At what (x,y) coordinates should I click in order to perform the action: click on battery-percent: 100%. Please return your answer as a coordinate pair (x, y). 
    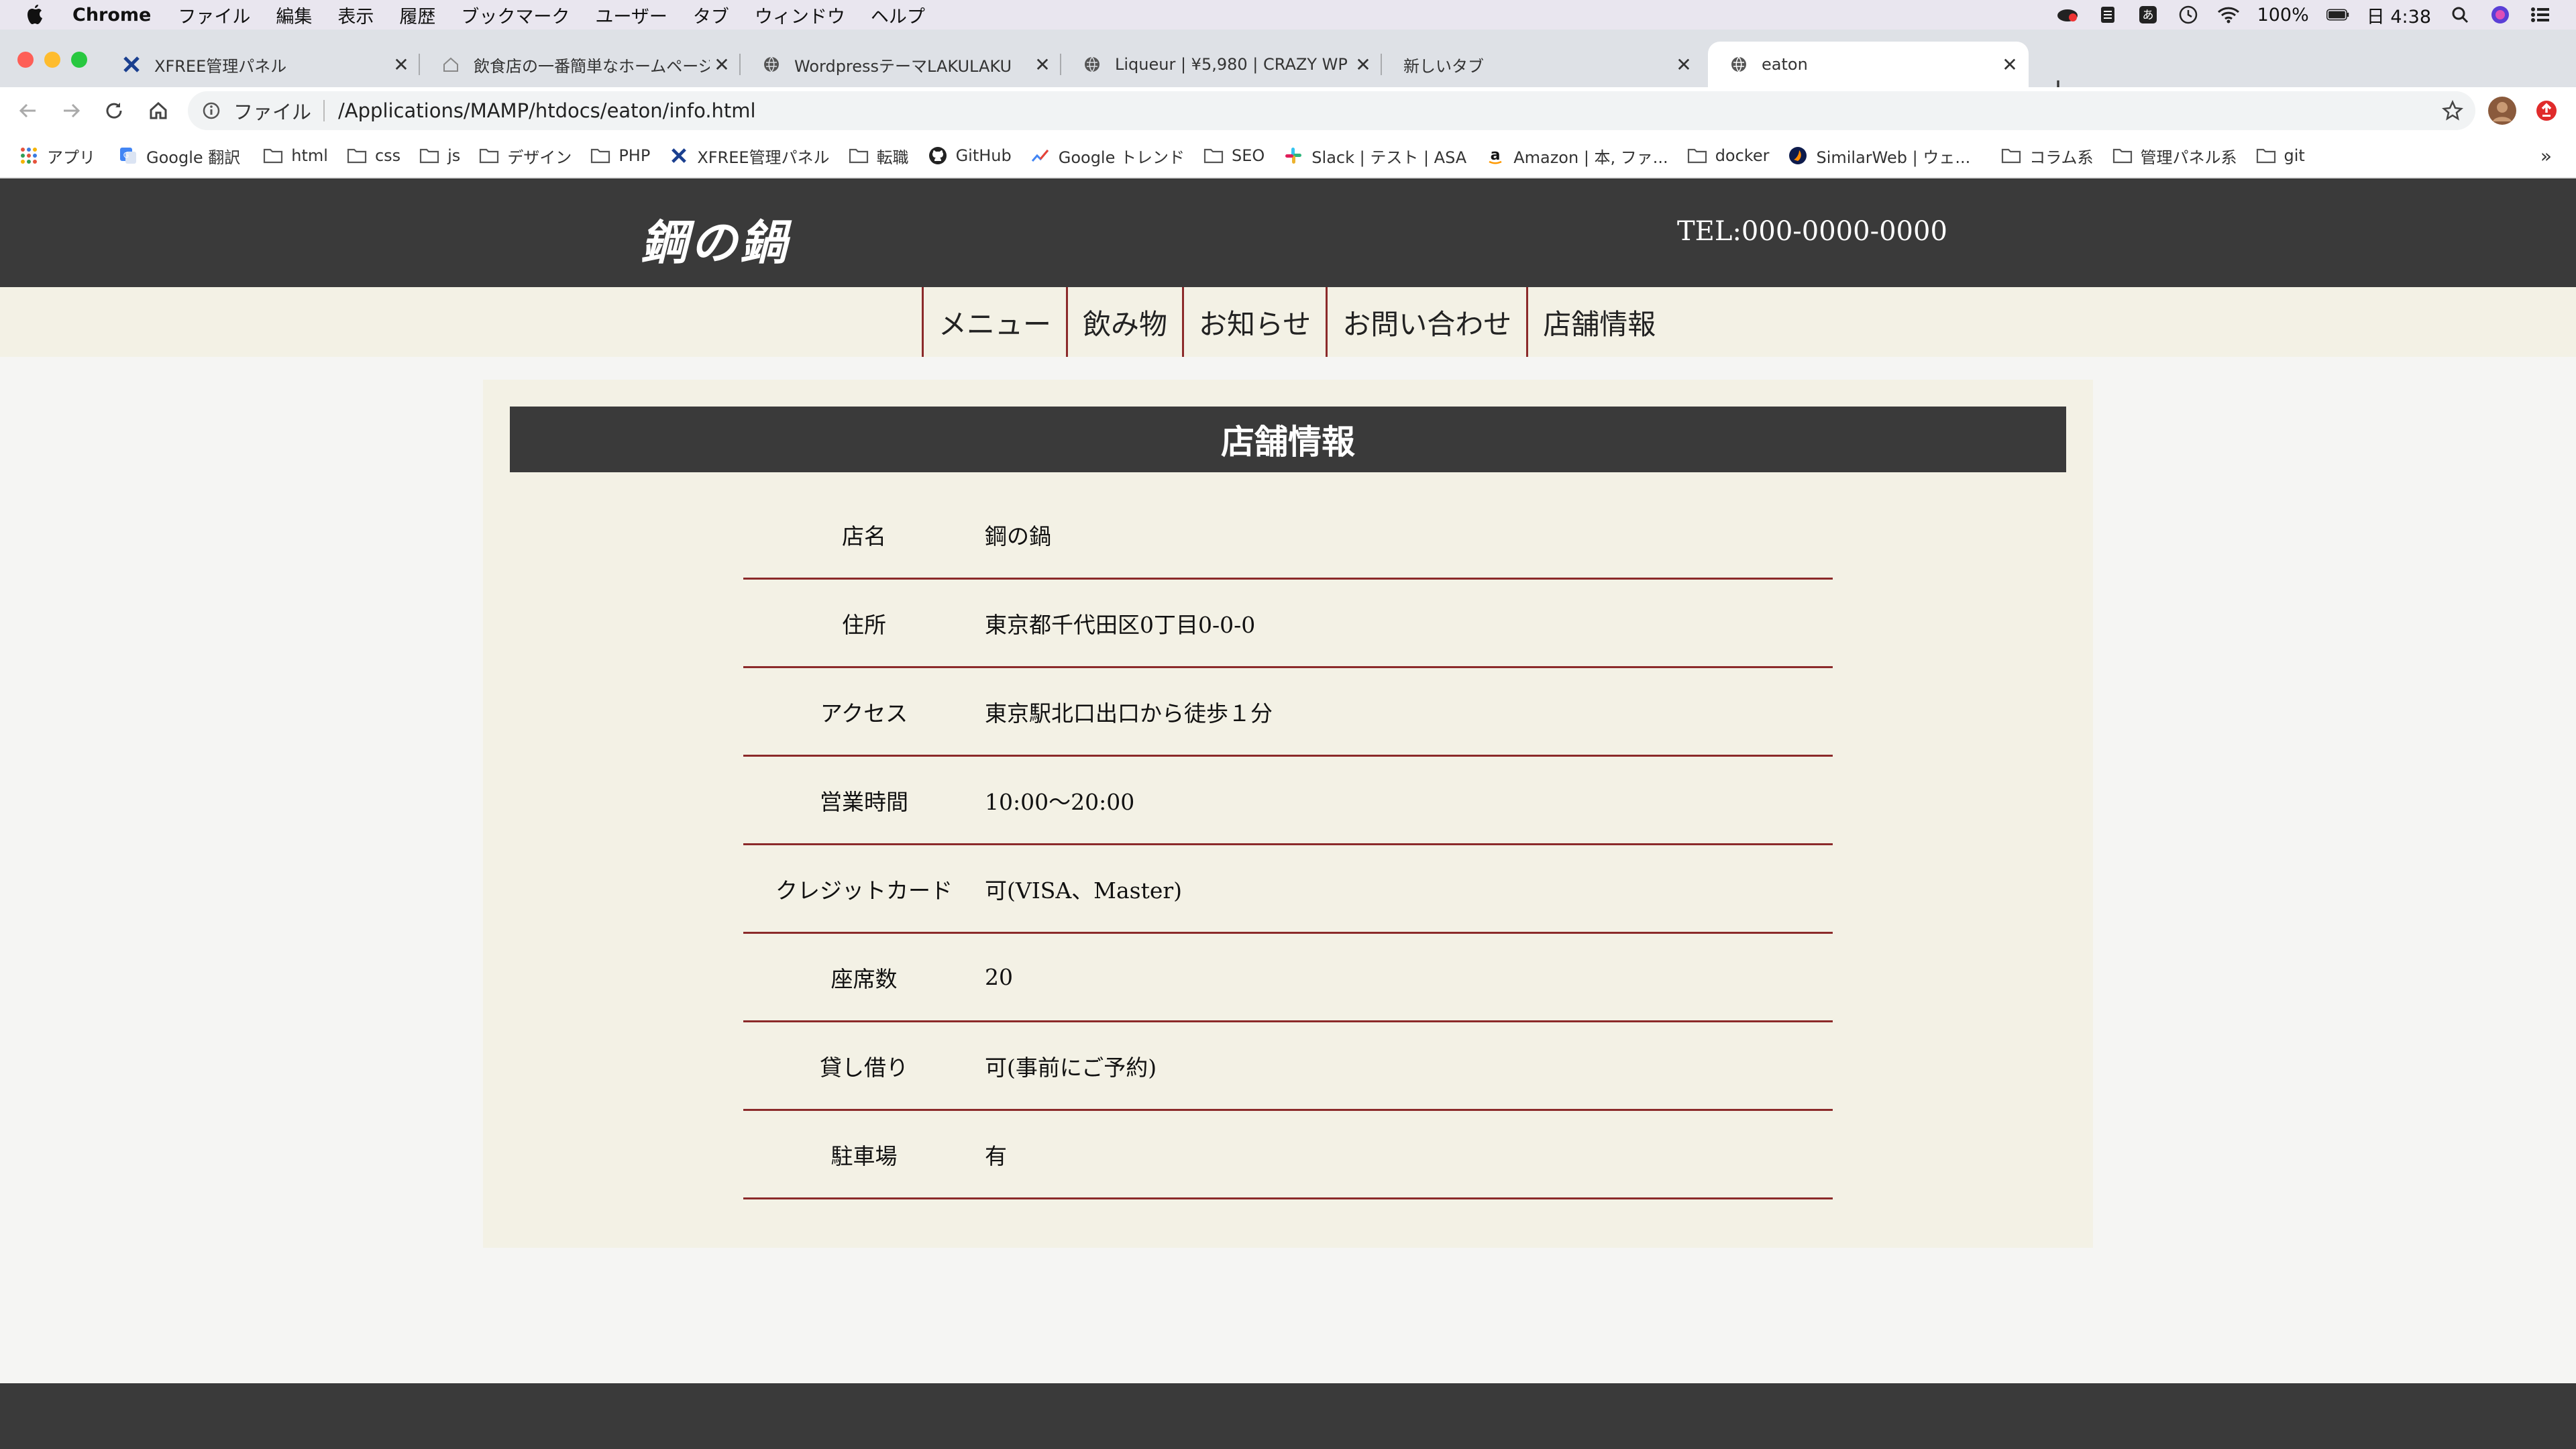
    Looking at the image, I should click on (2283, 14).